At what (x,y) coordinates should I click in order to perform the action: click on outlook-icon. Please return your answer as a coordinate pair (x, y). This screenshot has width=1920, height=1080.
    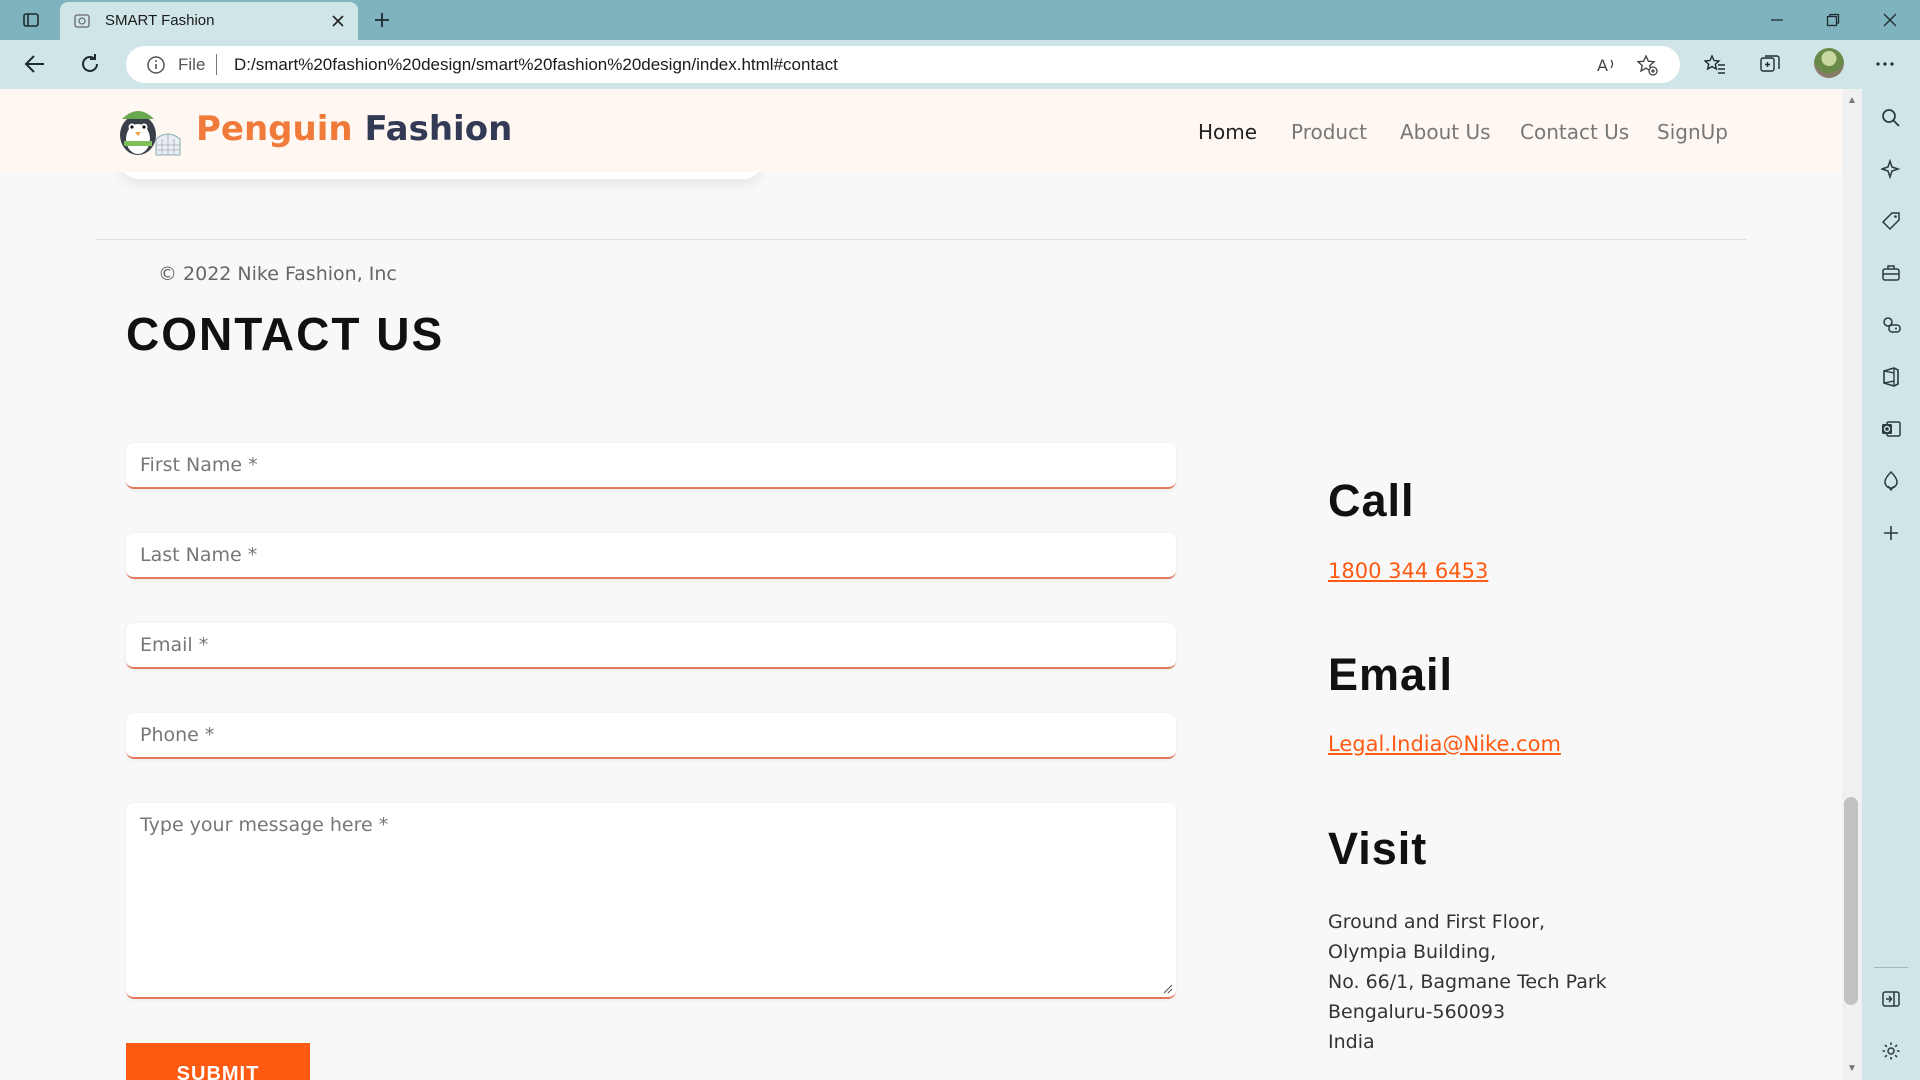
    Looking at the image, I should click on (1891, 429).